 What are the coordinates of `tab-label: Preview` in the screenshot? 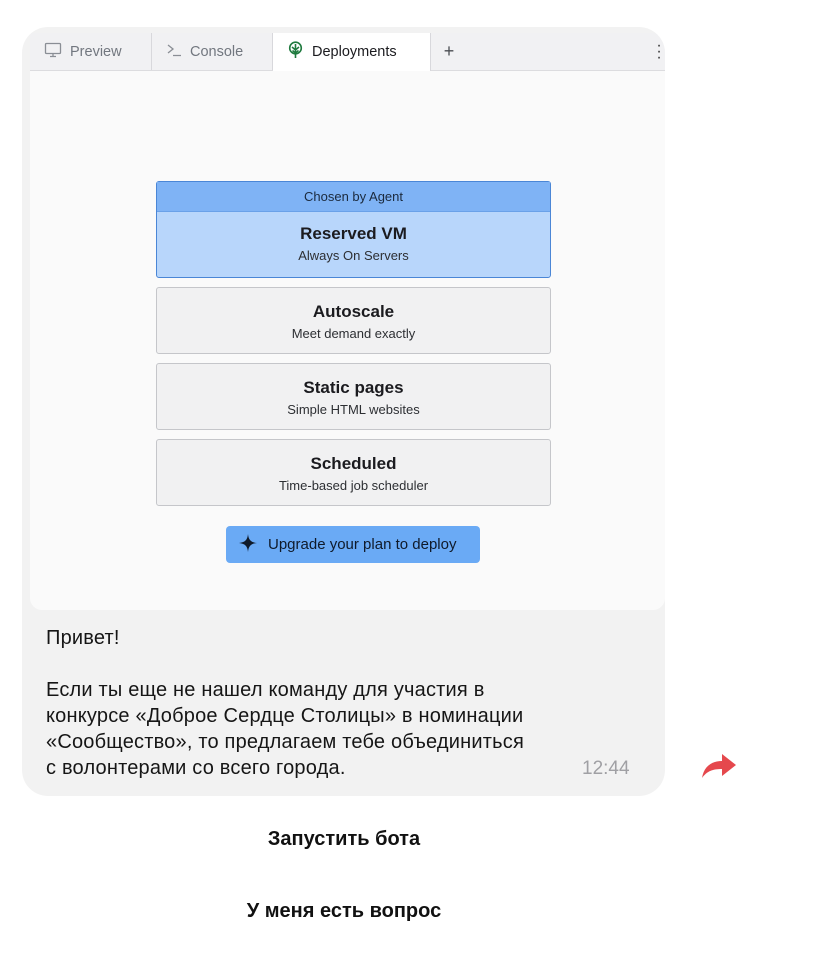 It's located at (96, 51).